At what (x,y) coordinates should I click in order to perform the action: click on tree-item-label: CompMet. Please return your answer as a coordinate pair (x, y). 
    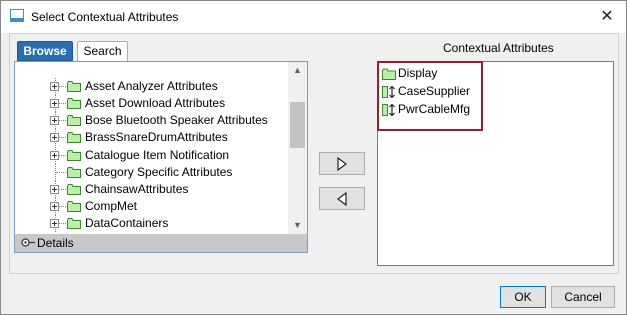
    Looking at the image, I should click on (111, 206).